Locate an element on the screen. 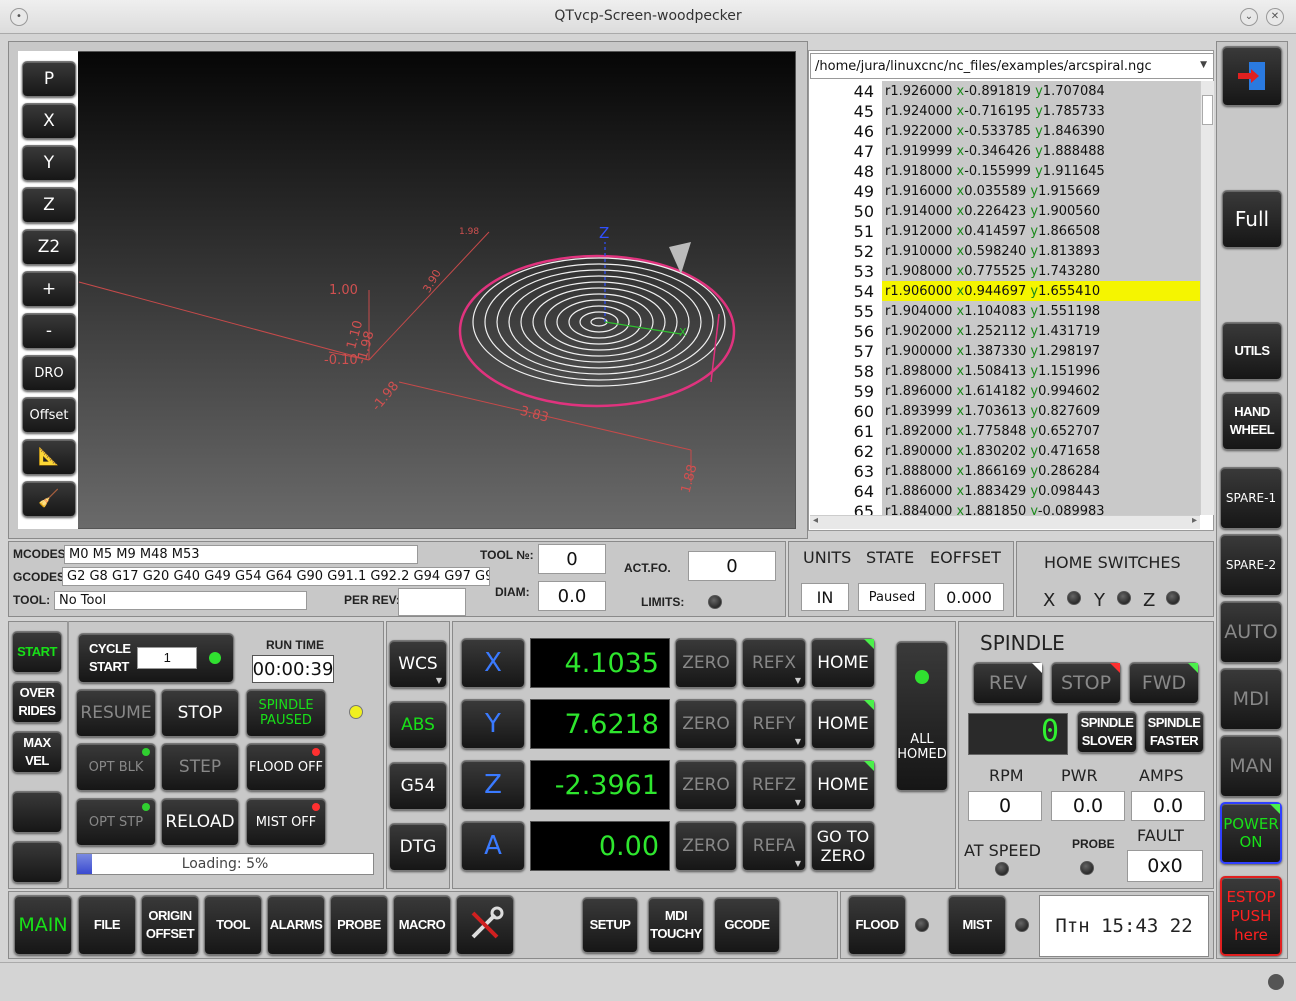 This screenshot has height=1001, width=1296. overrides-button: OVER RIDES is located at coordinates (37, 702).